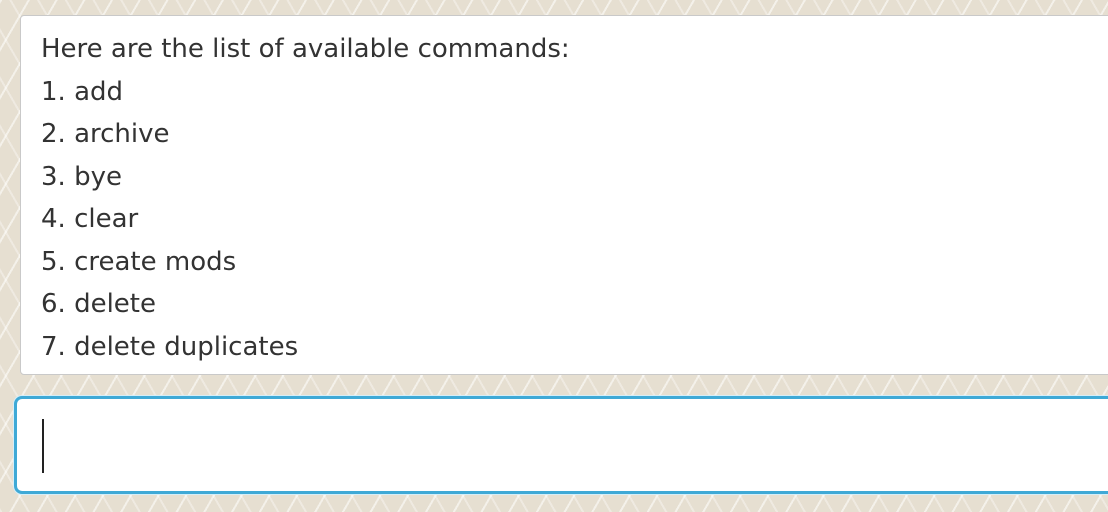 This screenshot has width=1108, height=512. What do you see at coordinates (81, 176) in the screenshot?
I see `result-line: 3. bye` at bounding box center [81, 176].